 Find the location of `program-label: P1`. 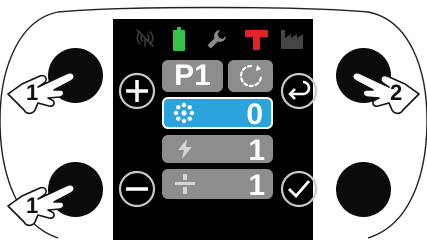

program-label: P1 is located at coordinates (192, 75).